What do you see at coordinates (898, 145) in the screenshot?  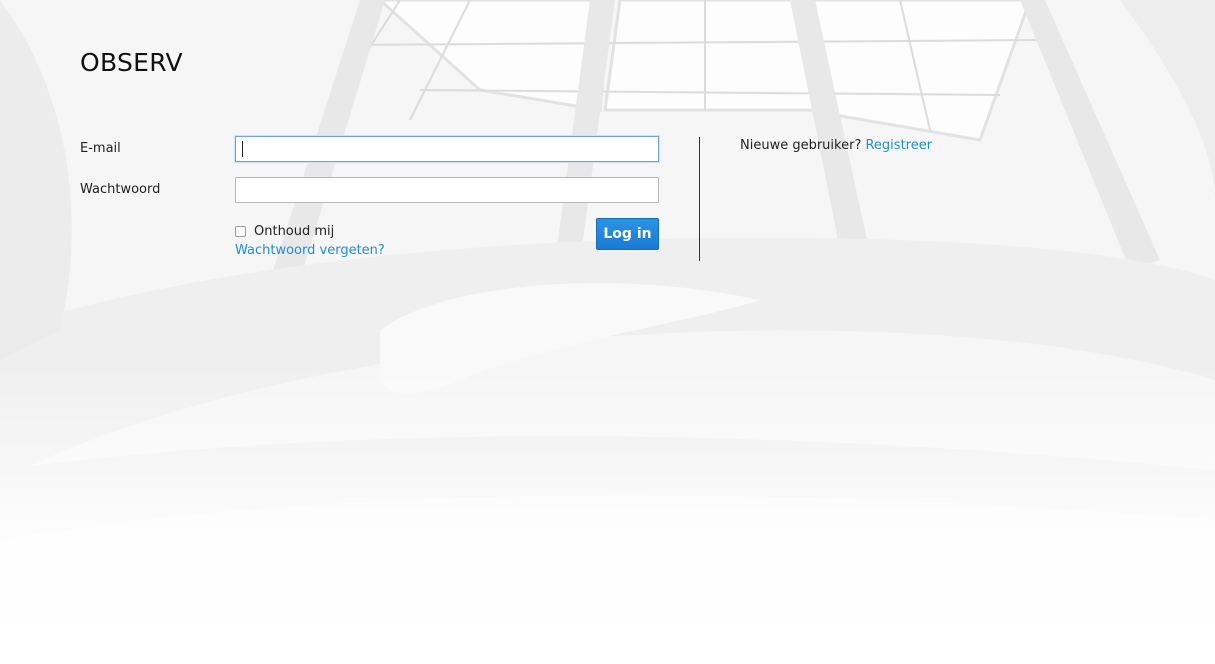 I see `register-link: Registreer` at bounding box center [898, 145].